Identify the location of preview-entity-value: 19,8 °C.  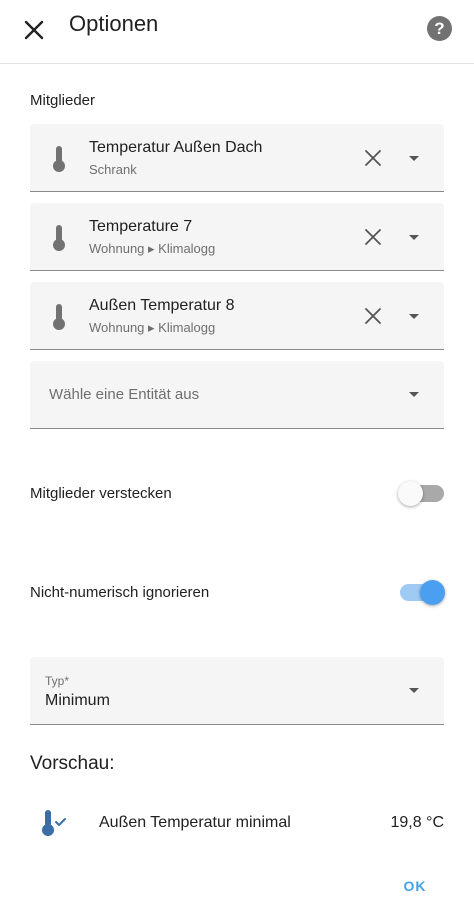
(417, 822).